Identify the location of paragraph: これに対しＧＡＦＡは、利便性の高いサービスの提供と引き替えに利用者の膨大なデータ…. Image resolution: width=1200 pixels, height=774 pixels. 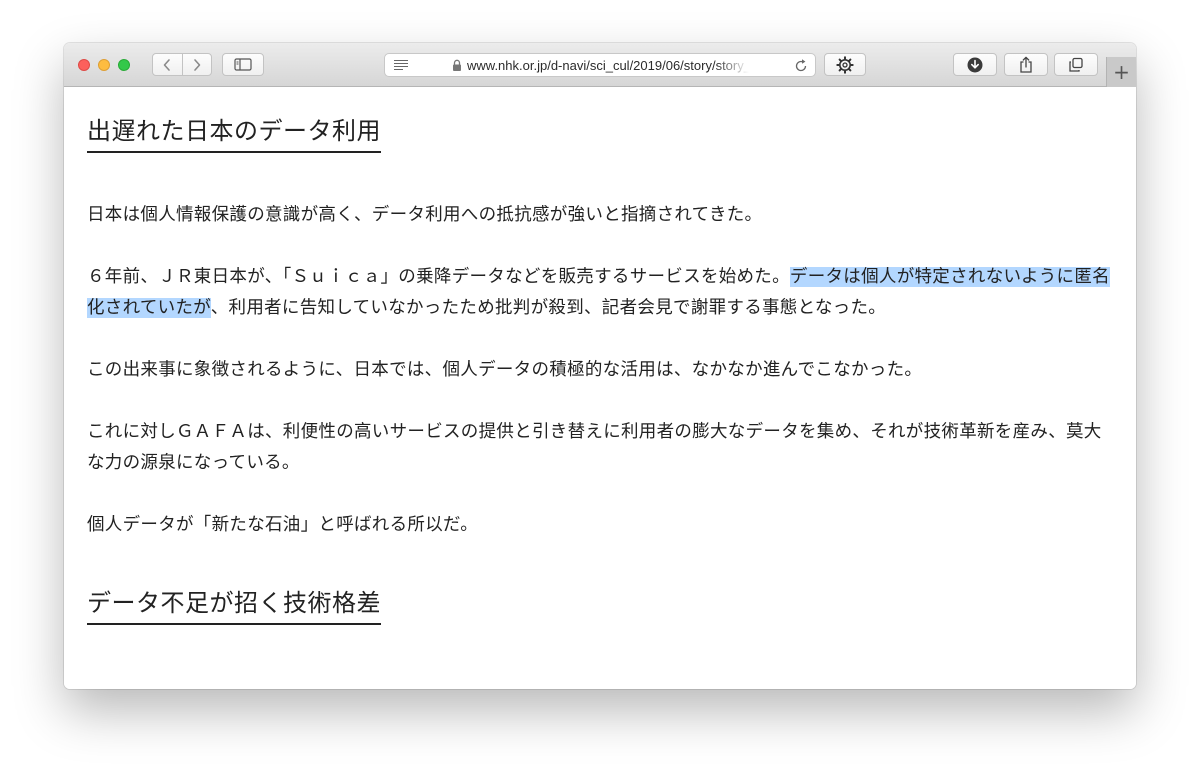
(594, 447).